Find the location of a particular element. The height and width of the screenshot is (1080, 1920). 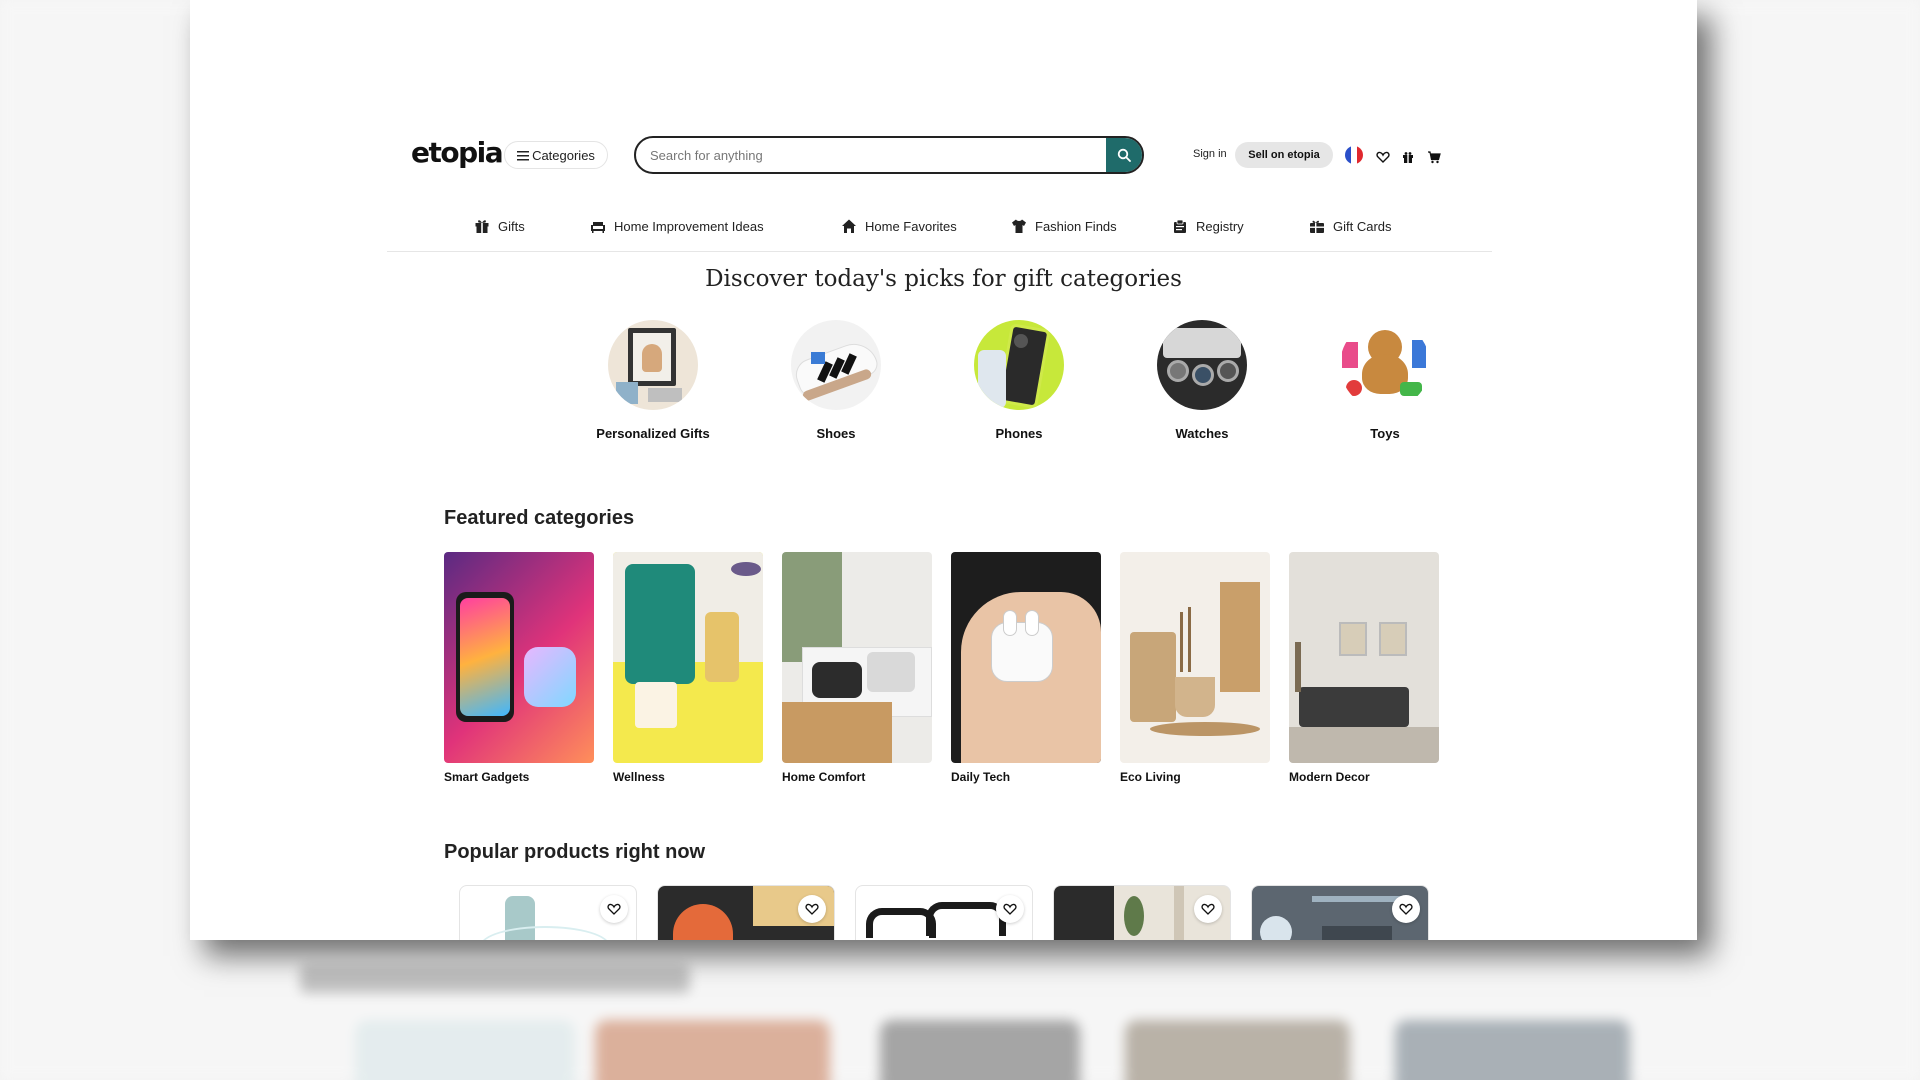

pick-shoes: Shoes is located at coordinates (836, 380).